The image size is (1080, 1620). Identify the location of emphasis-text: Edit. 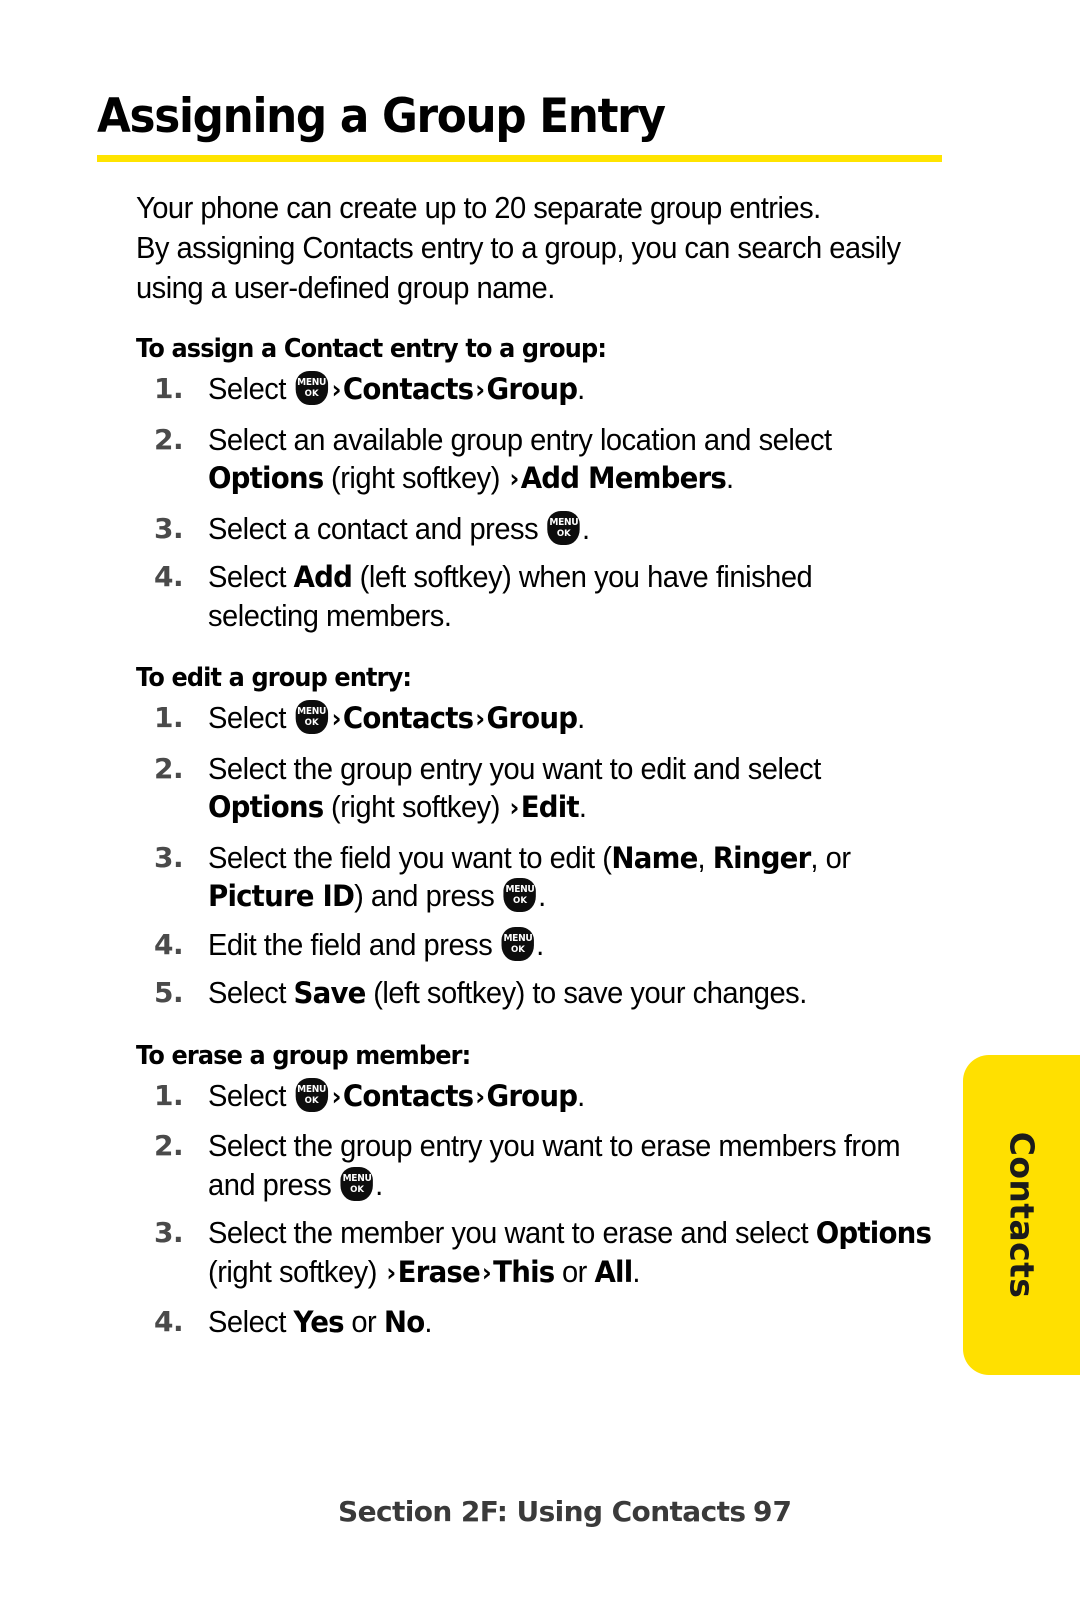
(550, 807).